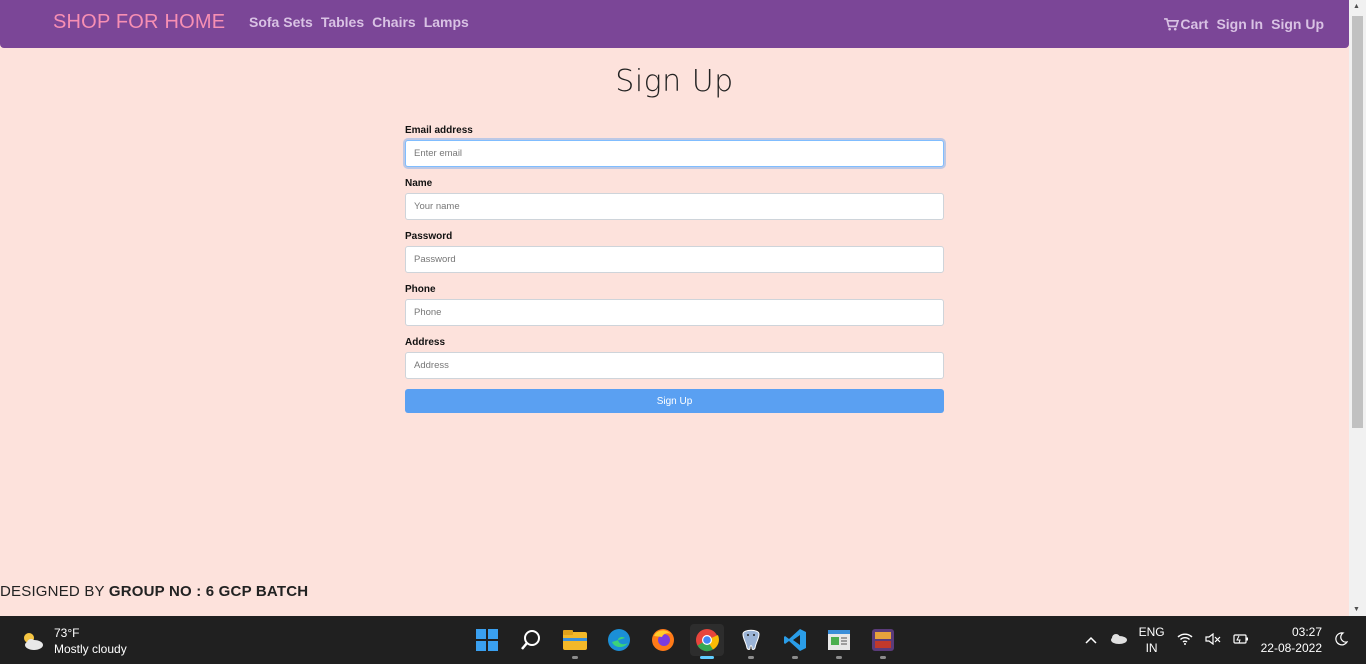 The image size is (1366, 664). What do you see at coordinates (139, 22) in the screenshot?
I see `brand-logo: SHOP FOR HOME` at bounding box center [139, 22].